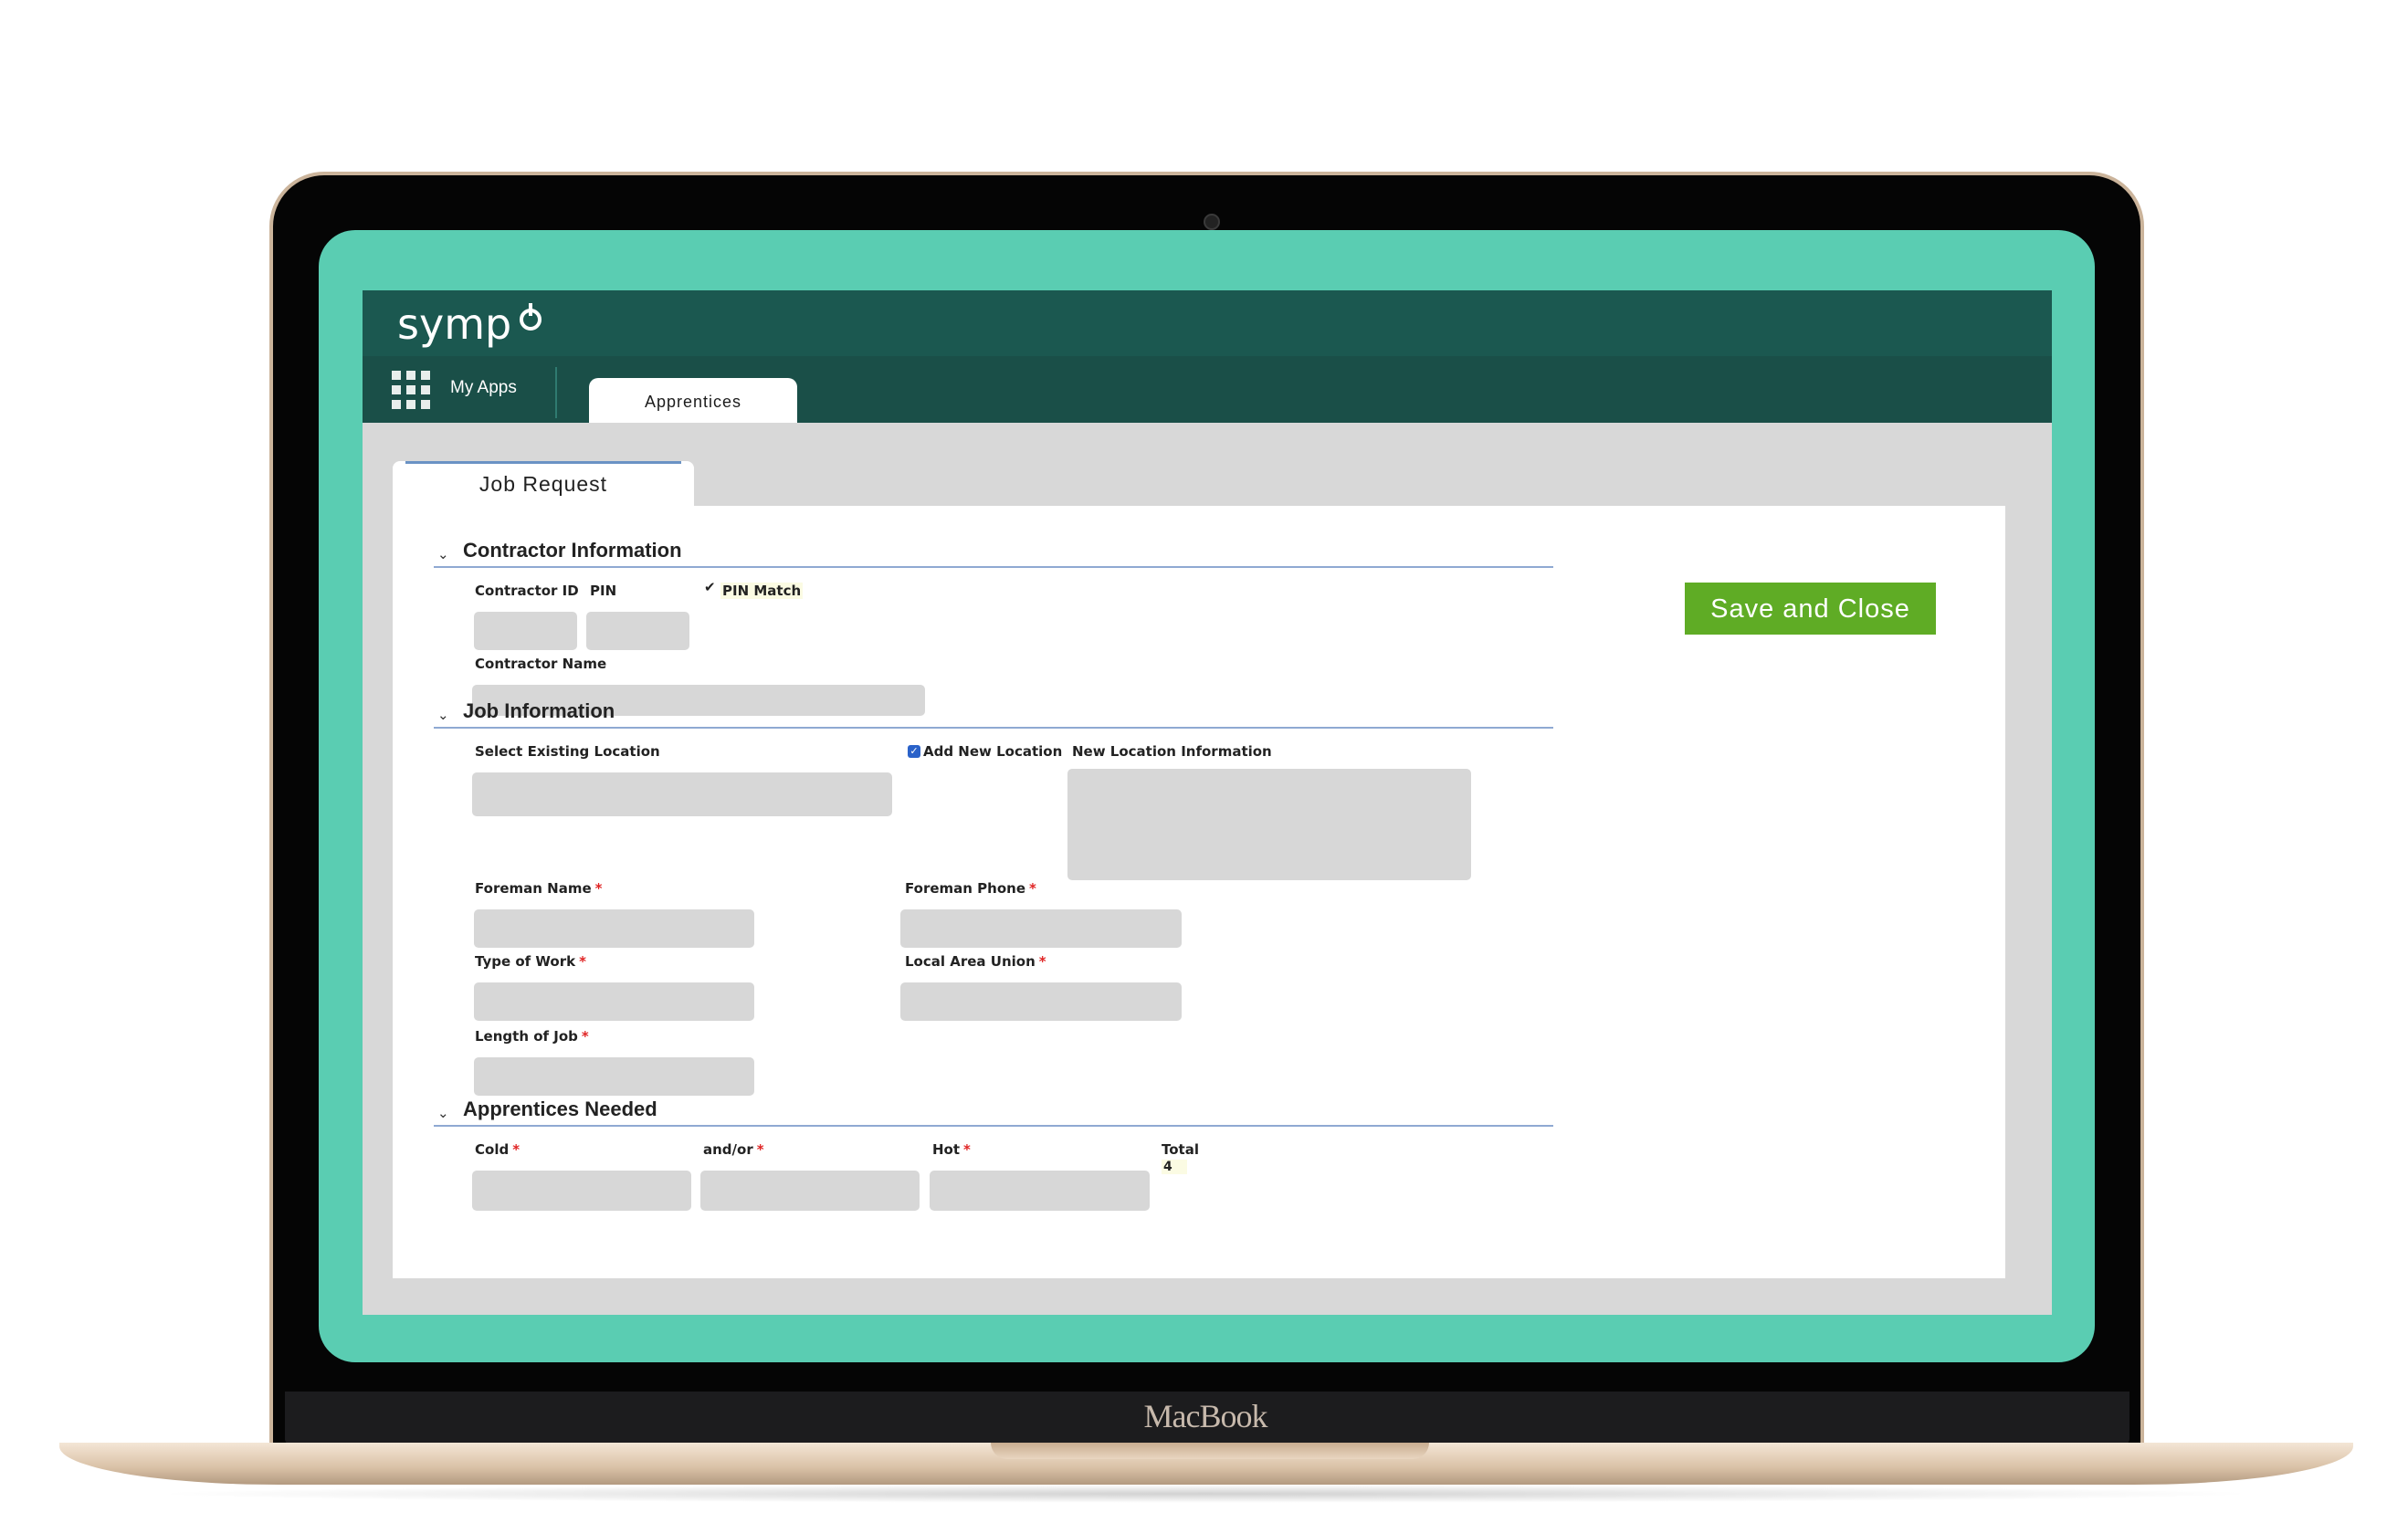 The width and height of the screenshot is (2408, 1523). I want to click on section-title: Contractor Information, so click(572, 550).